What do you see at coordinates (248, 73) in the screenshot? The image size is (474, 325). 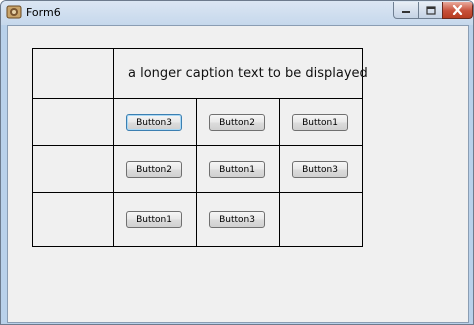 I see `caption-label: a longer caption text to be displayed` at bounding box center [248, 73].